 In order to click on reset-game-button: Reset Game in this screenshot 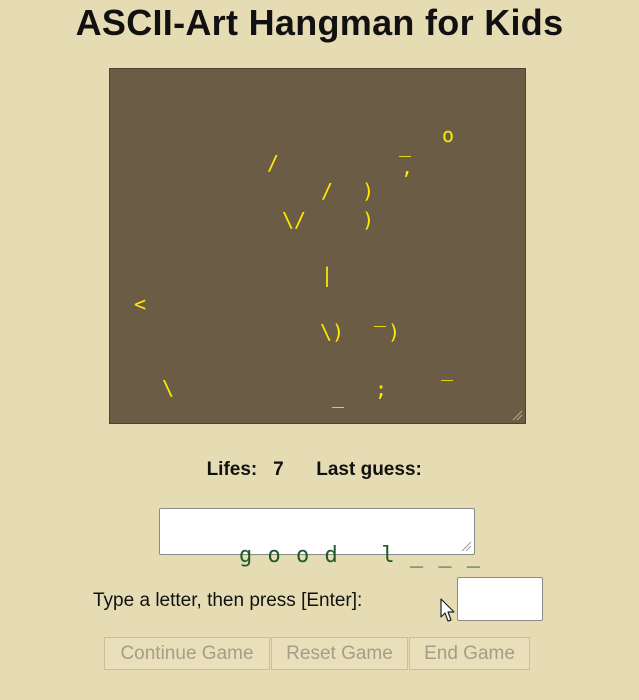, I will do `click(339, 653)`.